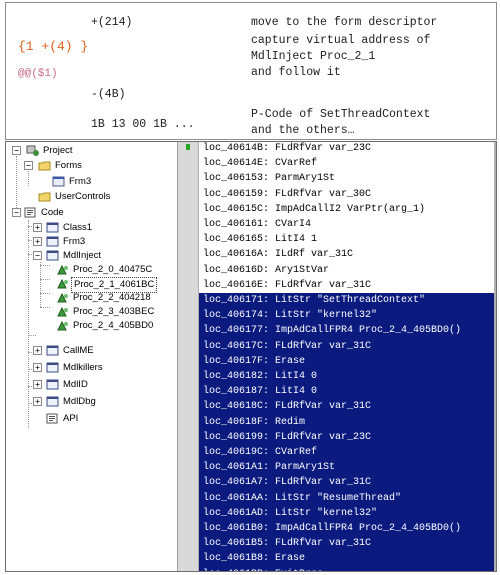 The image size is (500, 575). I want to click on tree-item-frm3-form: Frm3, so click(91, 182).